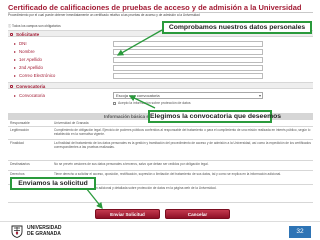  Describe the element at coordinates (142, 102) in the screenshot. I see `callout-convocatoria-arrow` at that location.